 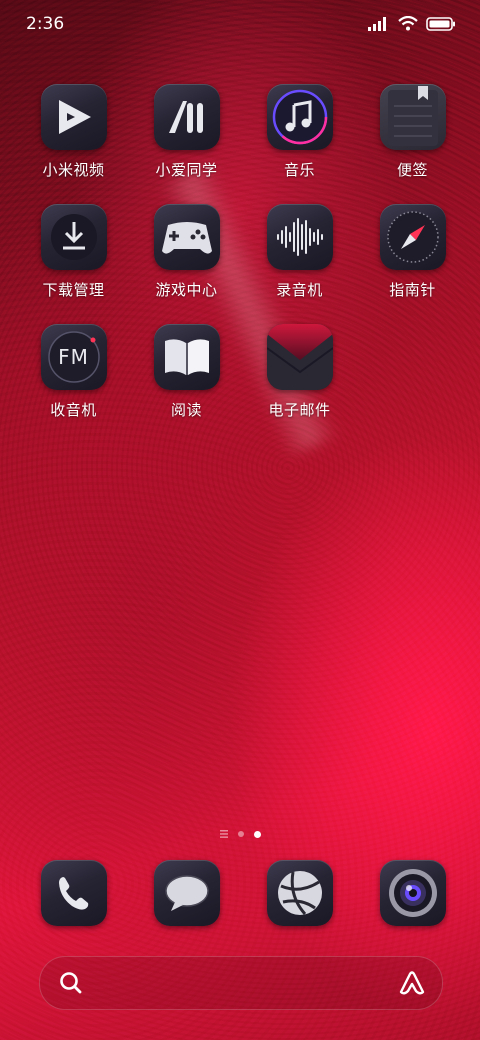 I want to click on app-label: 阅读, so click(x=186, y=410).